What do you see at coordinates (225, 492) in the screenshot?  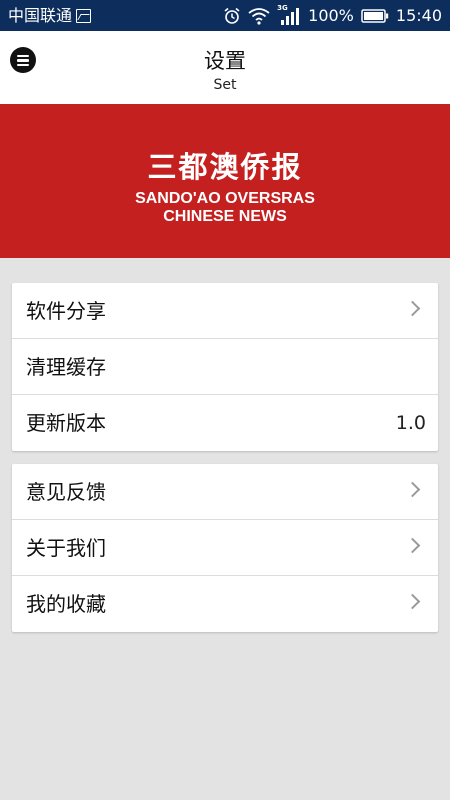 I see `feedback-item: 意见反馈` at bounding box center [225, 492].